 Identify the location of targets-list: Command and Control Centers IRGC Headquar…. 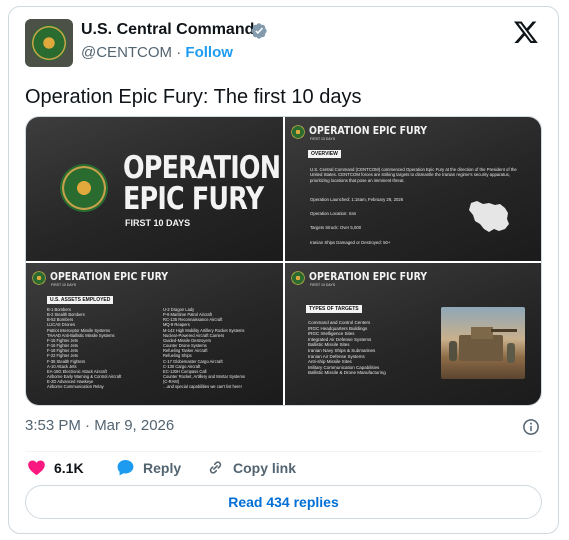
(347, 348).